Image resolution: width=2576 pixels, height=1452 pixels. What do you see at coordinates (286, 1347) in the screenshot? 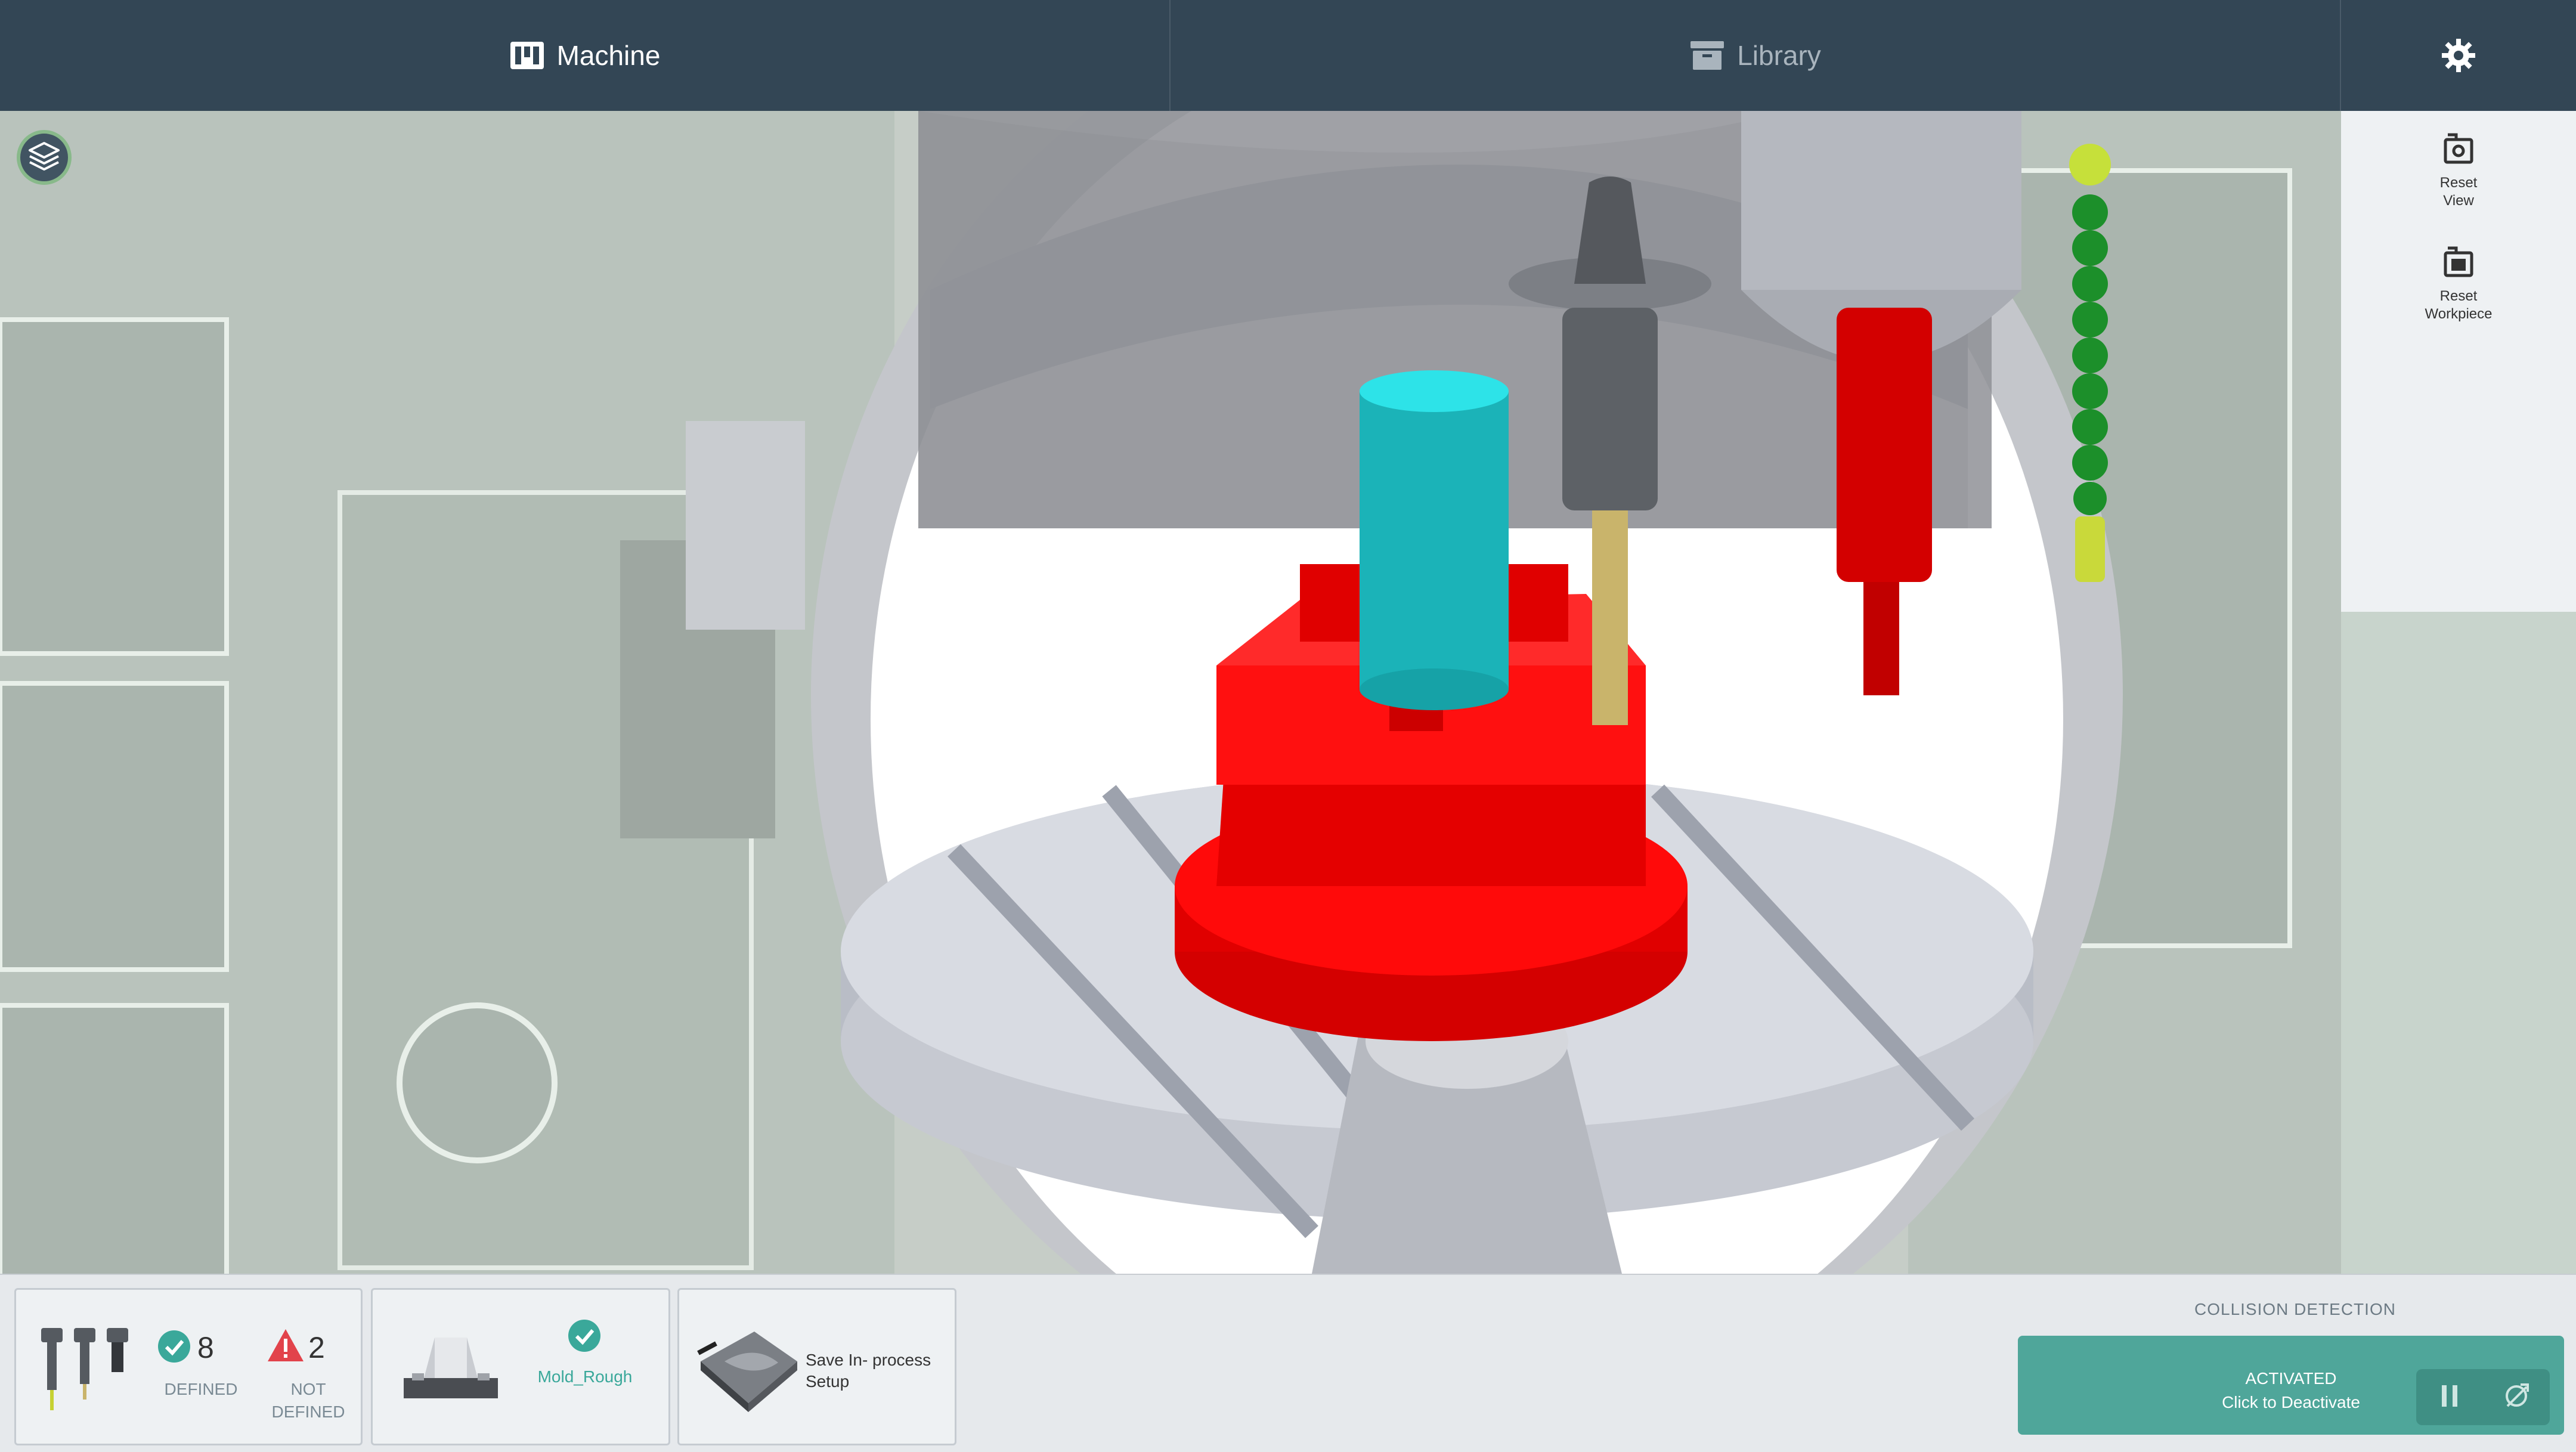
I see `warning-triangle-icon` at bounding box center [286, 1347].